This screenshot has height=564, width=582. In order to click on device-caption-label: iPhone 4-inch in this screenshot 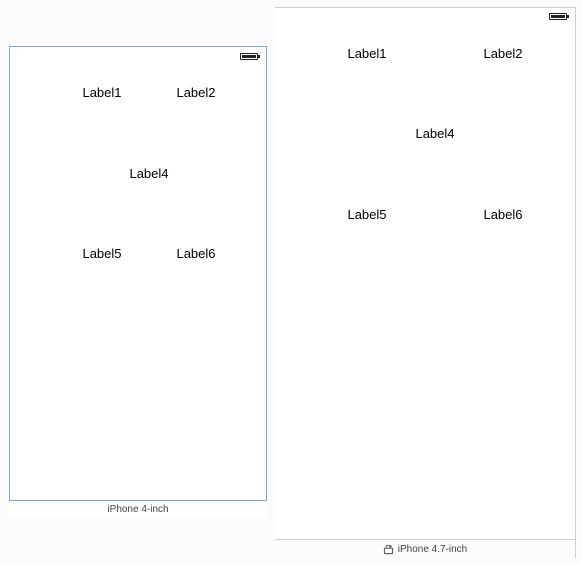, I will do `click(138, 509)`.